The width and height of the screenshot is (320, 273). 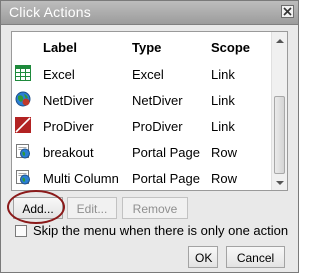 I want to click on dialog-titlebar: Click Actions, so click(x=149, y=13).